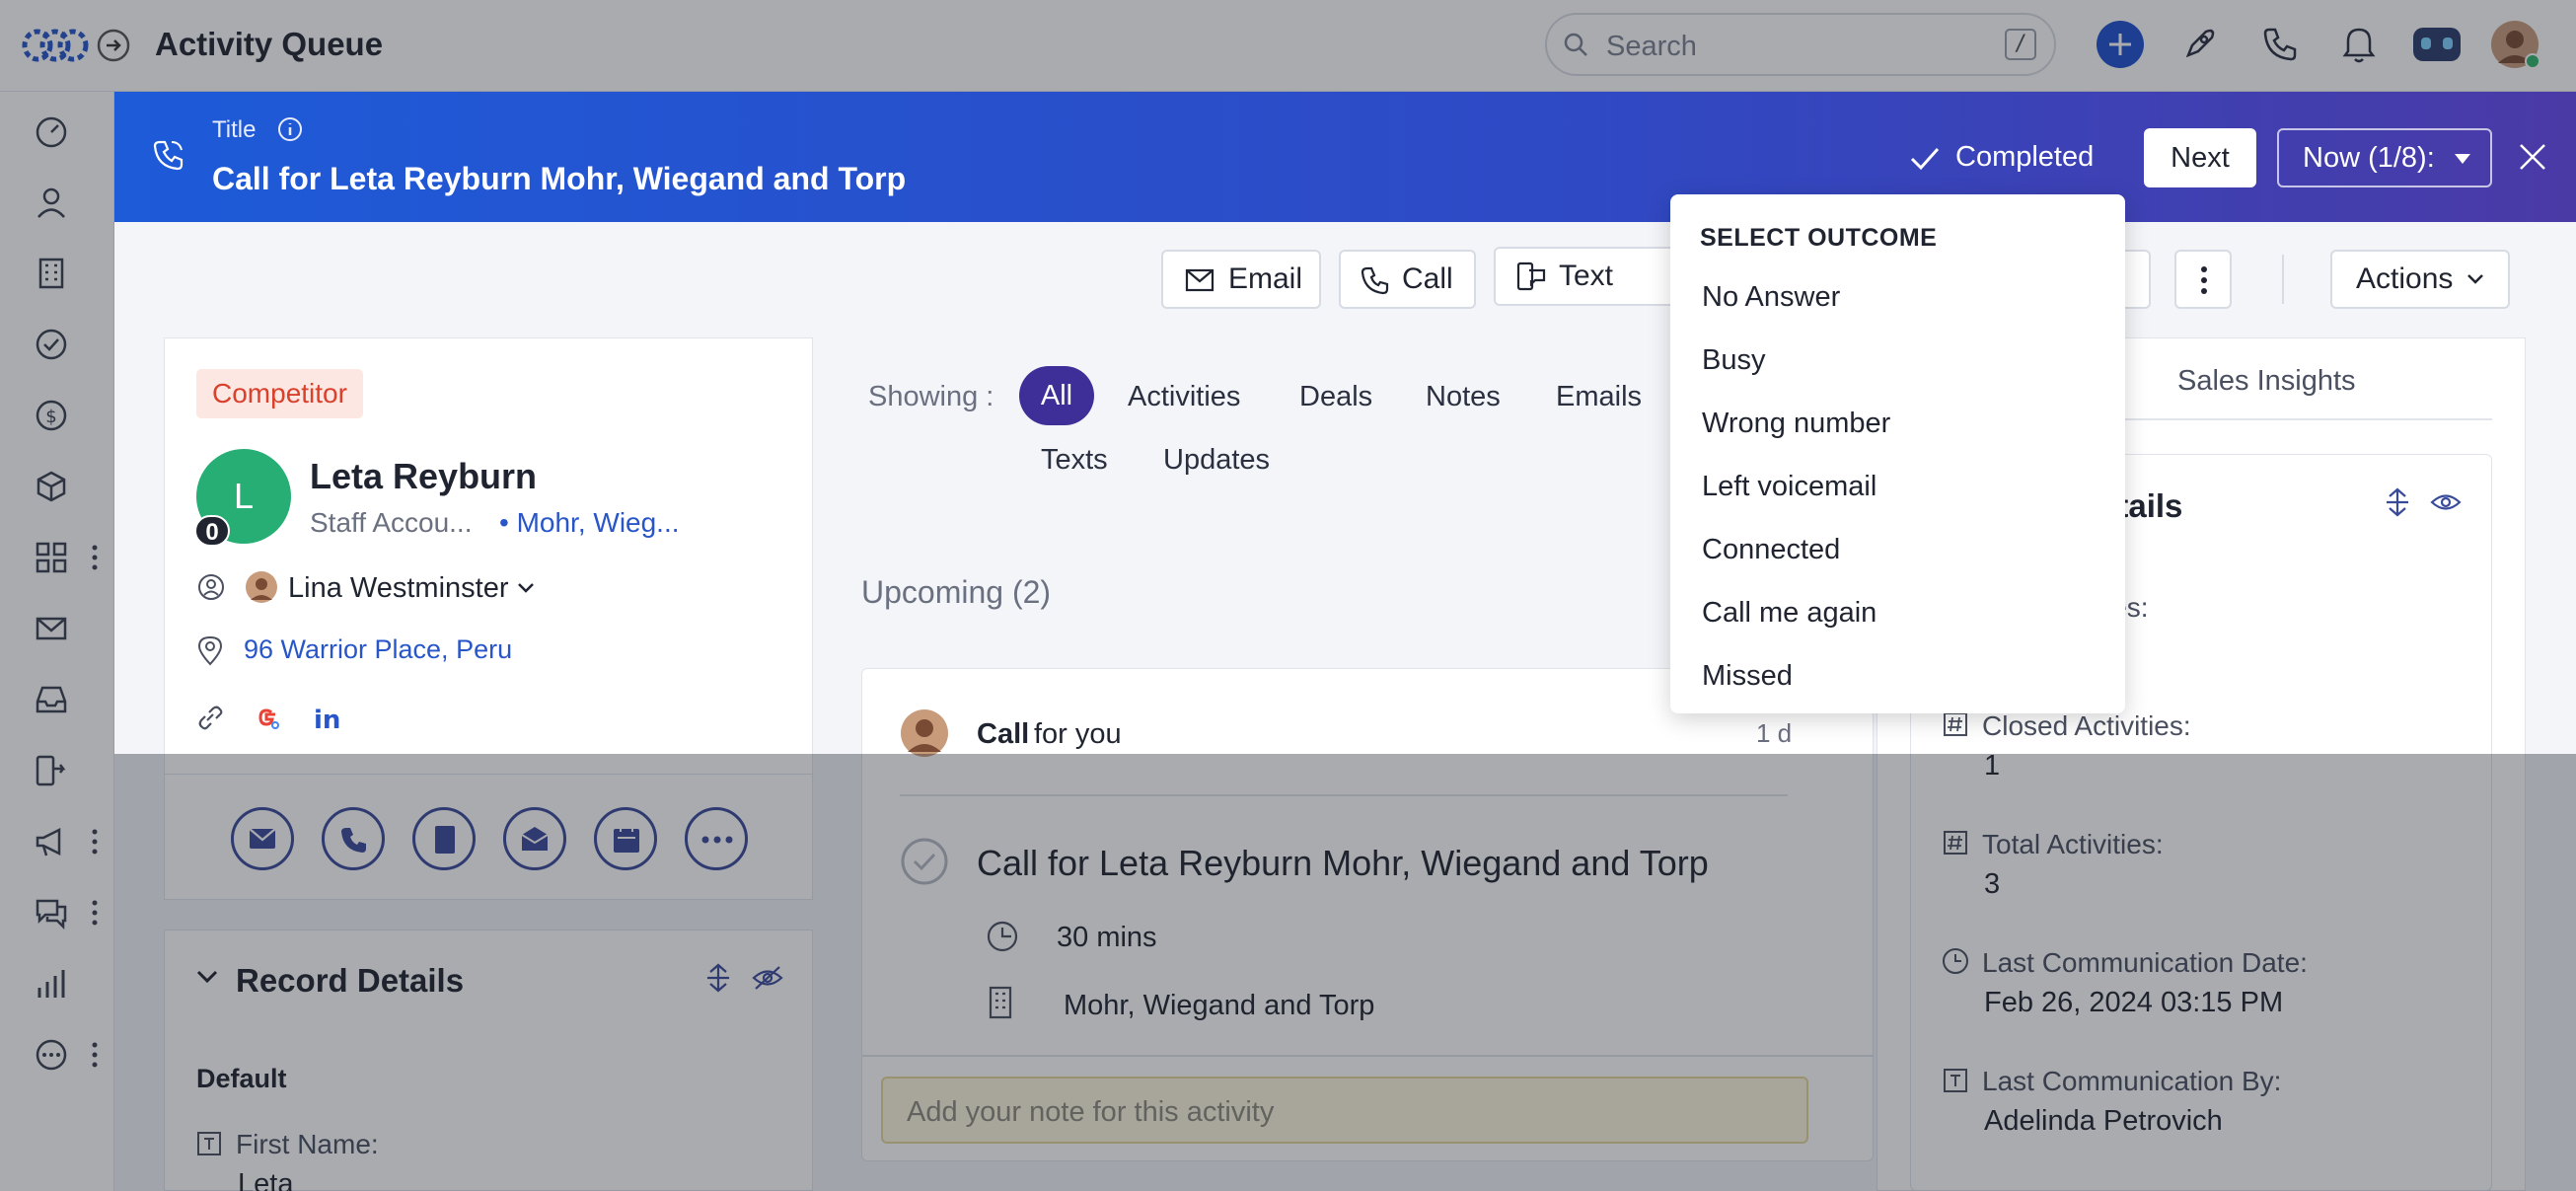 This screenshot has height=1191, width=2576. What do you see at coordinates (1074, 460) in the screenshot?
I see `filter-texts: Texts` at bounding box center [1074, 460].